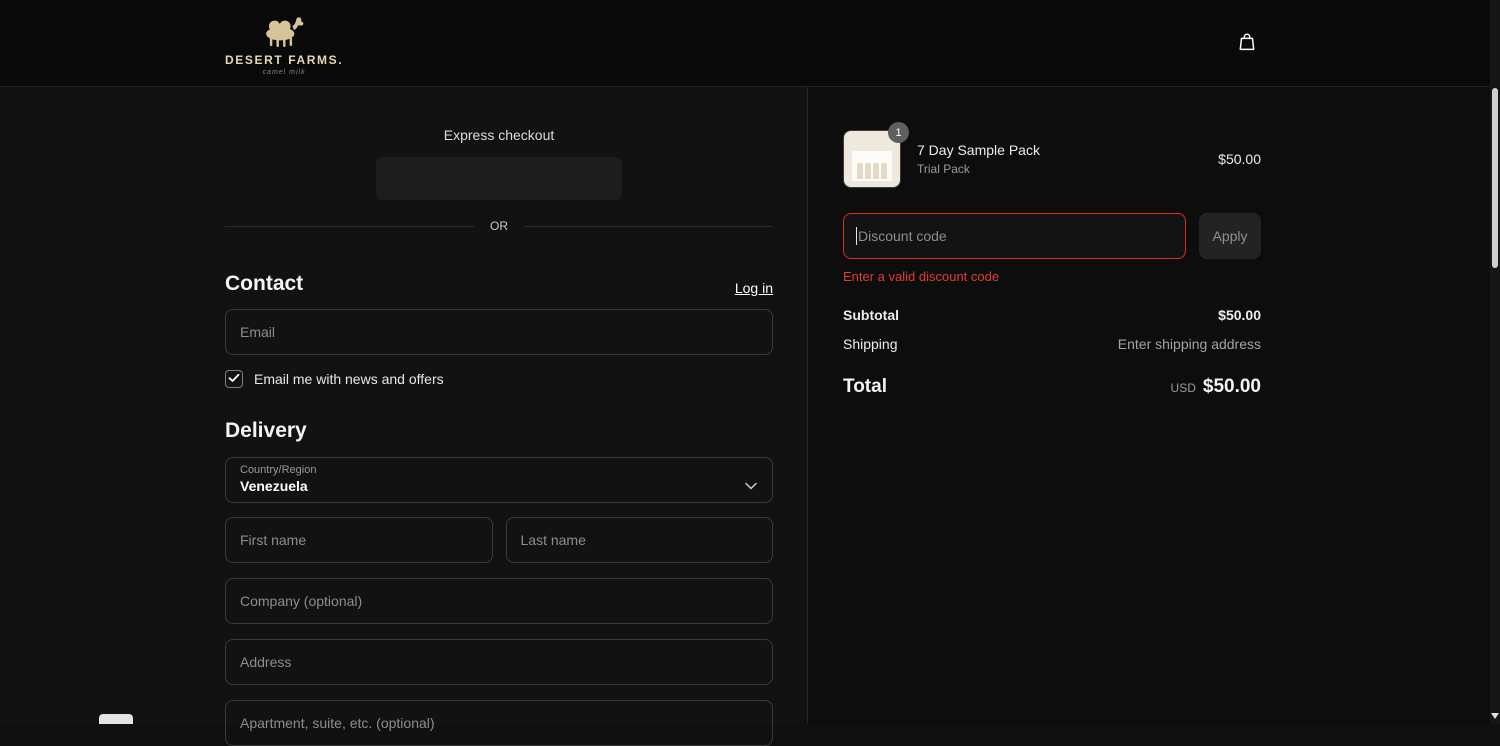  What do you see at coordinates (1239, 315) in the screenshot?
I see `subtotal-value: $50.00` at bounding box center [1239, 315].